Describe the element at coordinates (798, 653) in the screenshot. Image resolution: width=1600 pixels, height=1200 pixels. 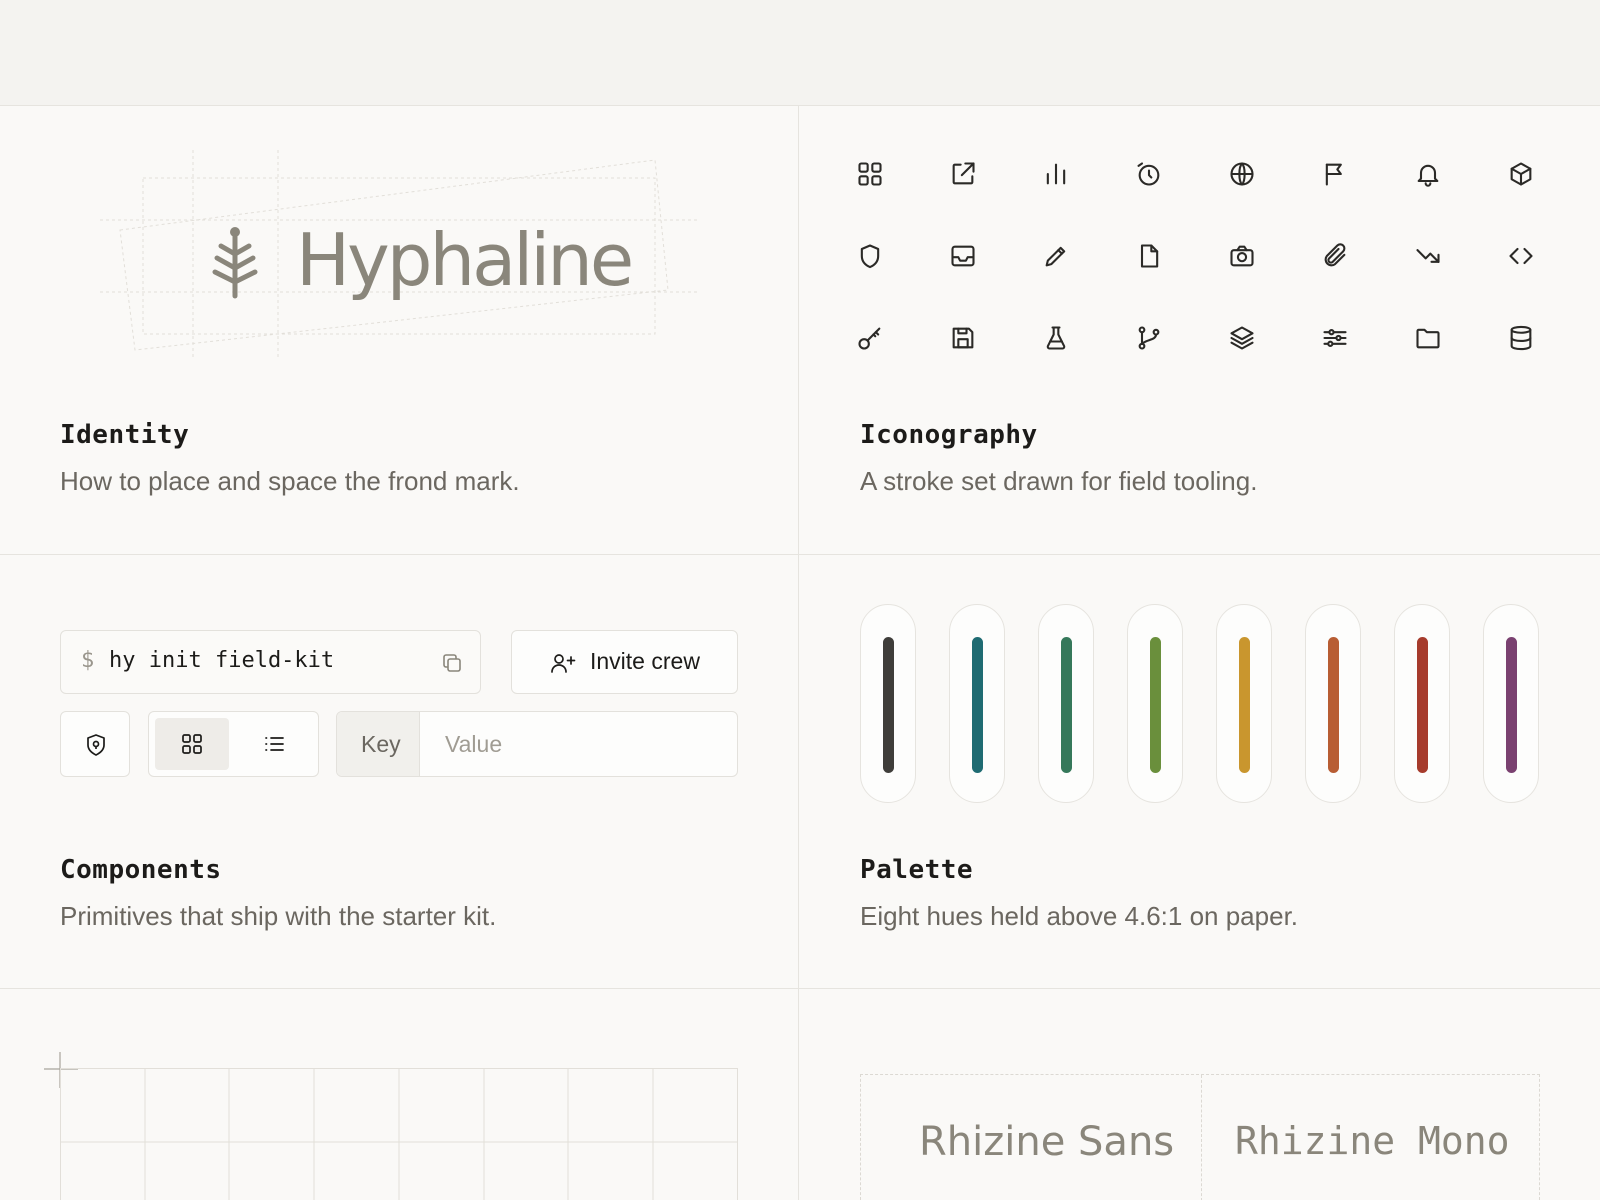
I see `vertical-divider` at that location.